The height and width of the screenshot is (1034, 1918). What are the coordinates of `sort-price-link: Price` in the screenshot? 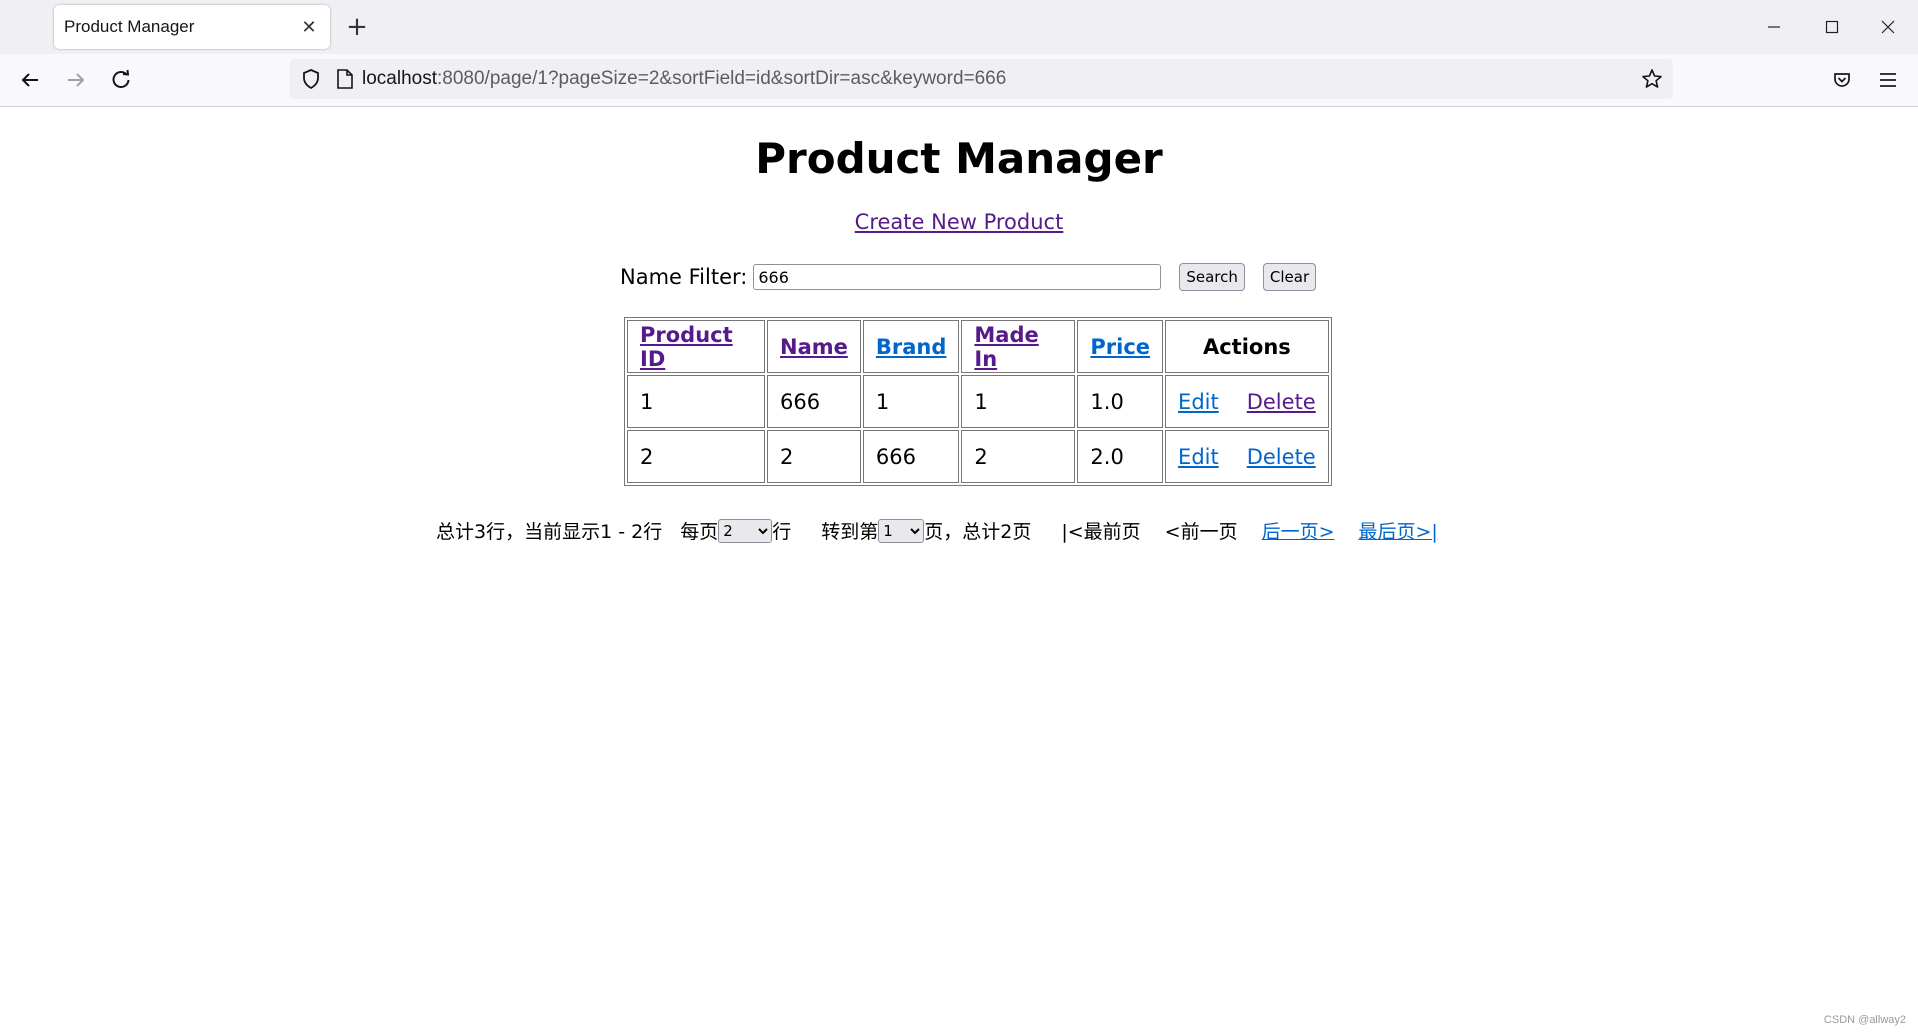 It's located at (1120, 347).